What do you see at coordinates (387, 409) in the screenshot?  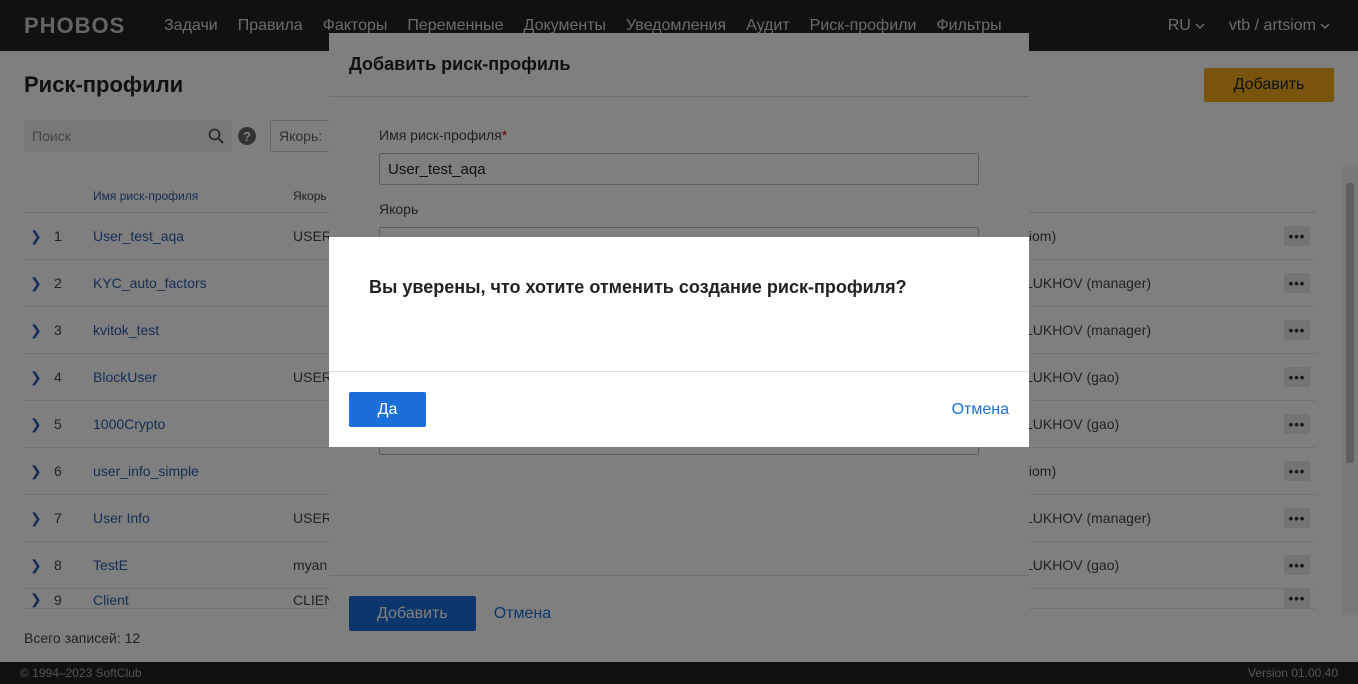 I see `confirm-yes-button: Да` at bounding box center [387, 409].